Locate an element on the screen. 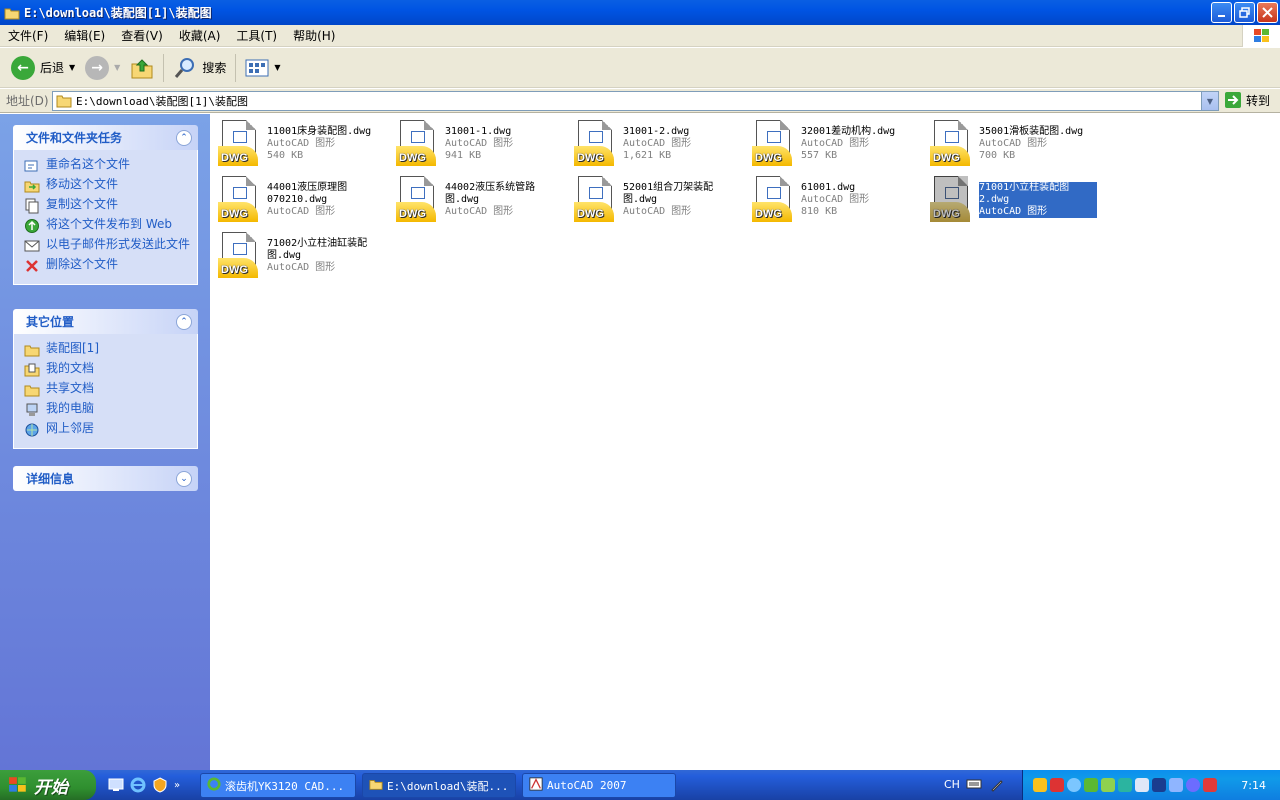 The image size is (1280, 800). menu-bar: 文件(F) 编辑(E) 查看(V) 收藏(A) 工具(T) 帮助(H) is located at coordinates (640, 36).